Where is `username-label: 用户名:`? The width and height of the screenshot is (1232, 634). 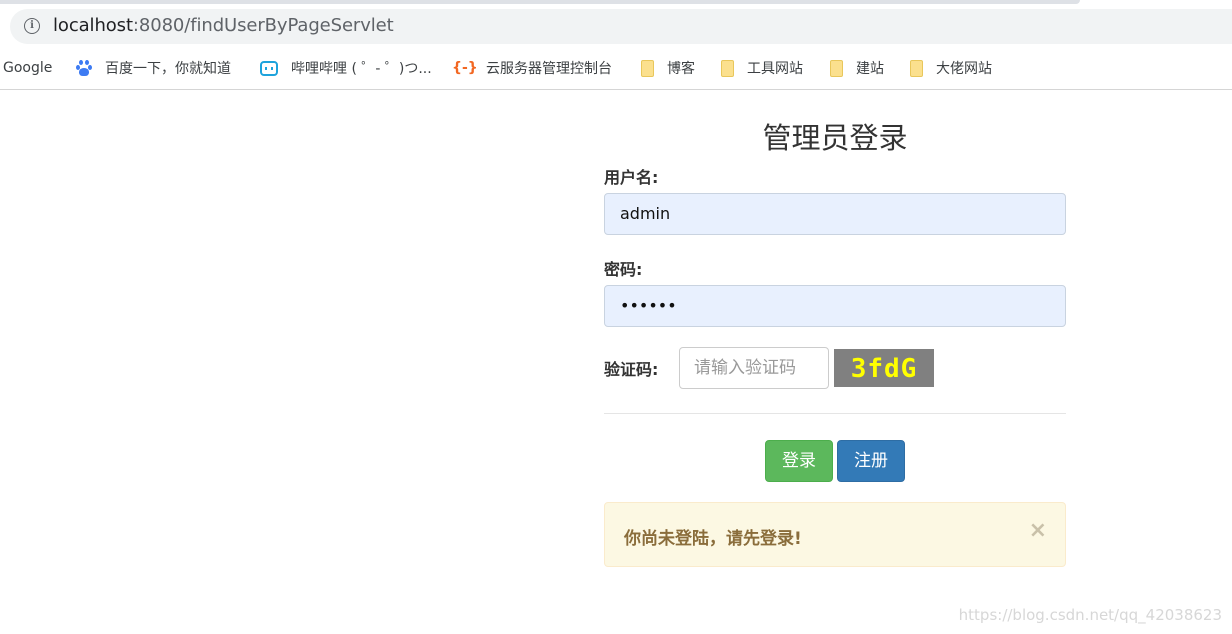 username-label: 用户名: is located at coordinates (631, 177).